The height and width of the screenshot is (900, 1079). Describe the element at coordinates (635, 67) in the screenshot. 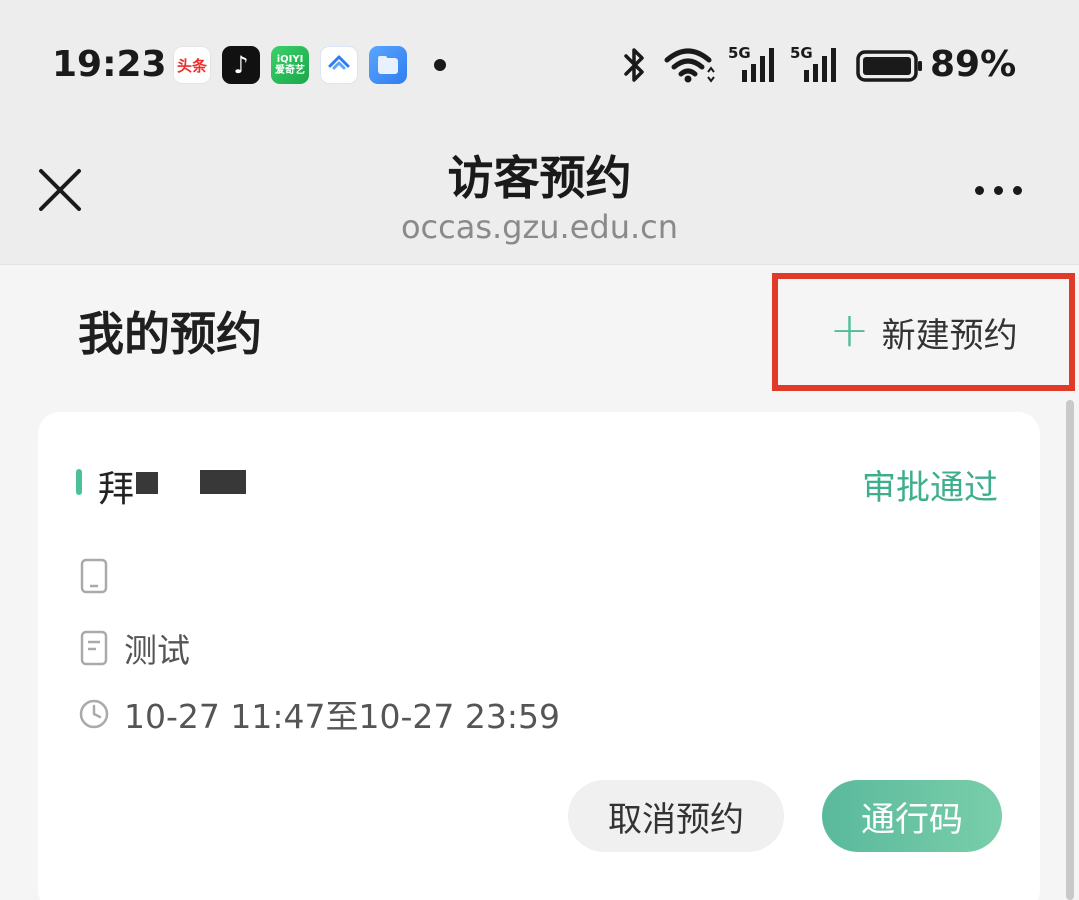

I see `bluetooth-icon` at that location.